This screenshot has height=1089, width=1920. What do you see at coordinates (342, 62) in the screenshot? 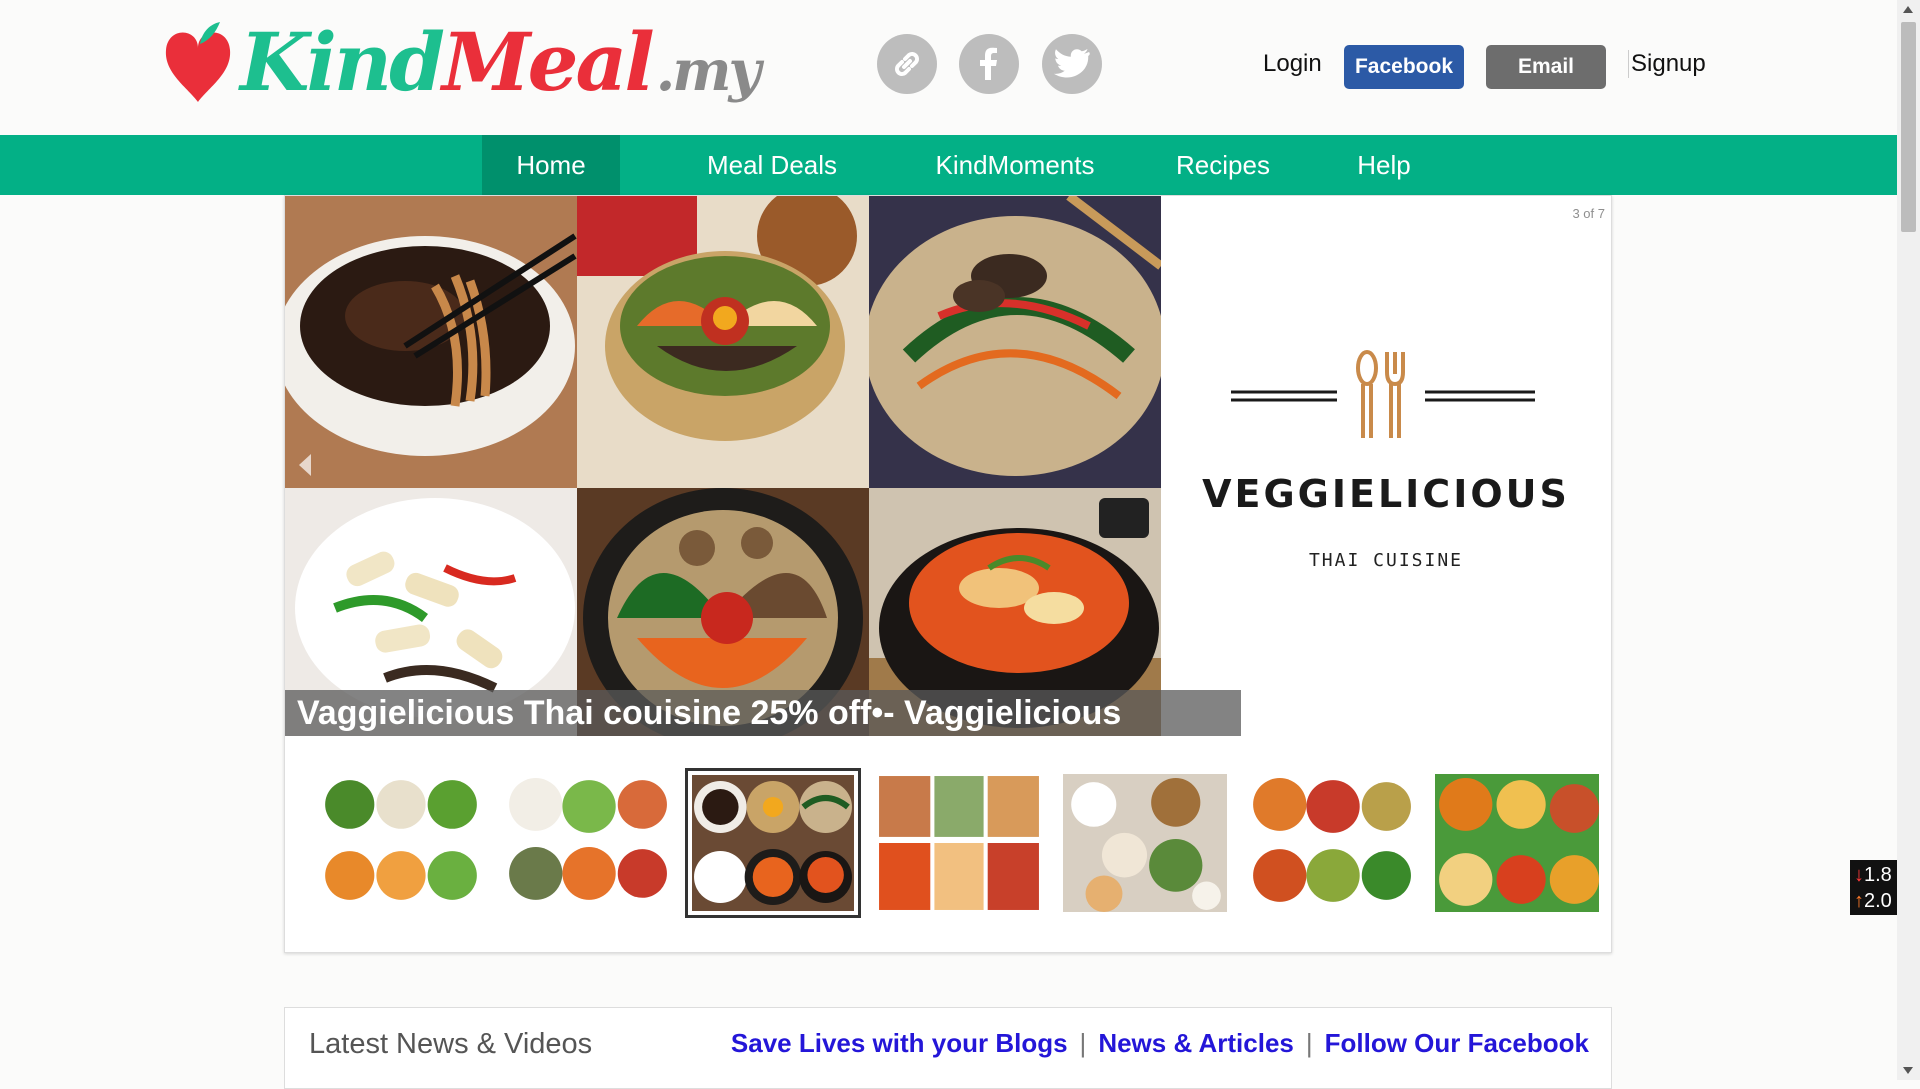
I see `logo-kind: Kind` at bounding box center [342, 62].